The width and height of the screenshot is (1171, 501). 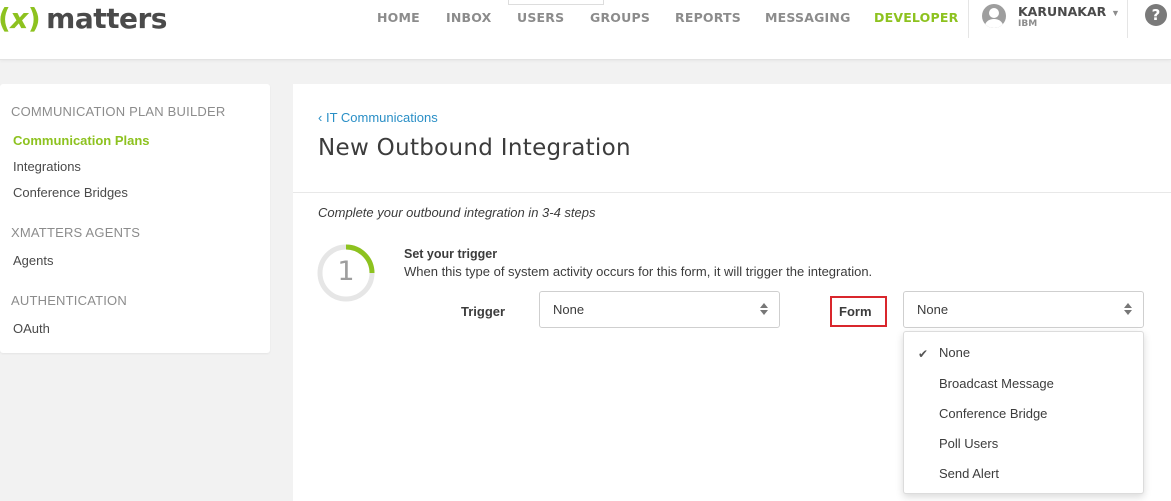 What do you see at coordinates (69, 300) in the screenshot?
I see `sidebar-heading-authentication: AUTHENTICATION` at bounding box center [69, 300].